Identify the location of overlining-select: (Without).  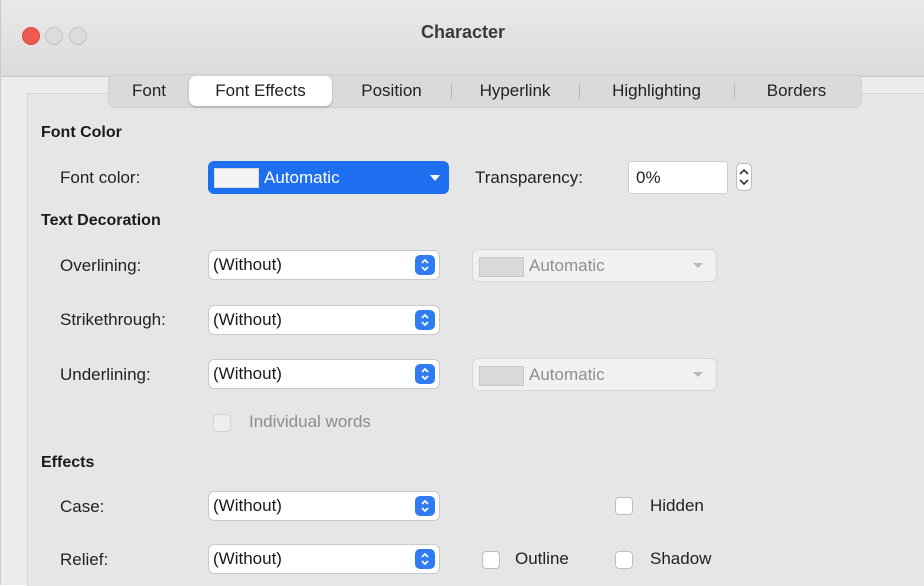
(324, 265).